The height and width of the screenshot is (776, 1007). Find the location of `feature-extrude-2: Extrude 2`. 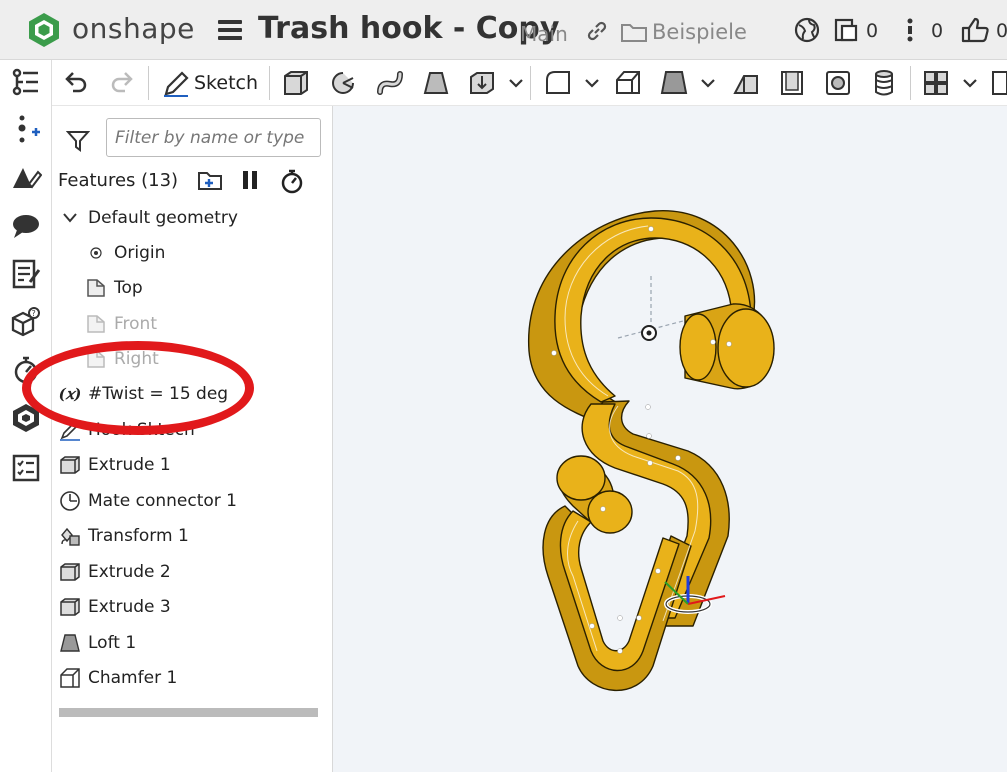

feature-extrude-2: Extrude 2 is located at coordinates (114, 572).